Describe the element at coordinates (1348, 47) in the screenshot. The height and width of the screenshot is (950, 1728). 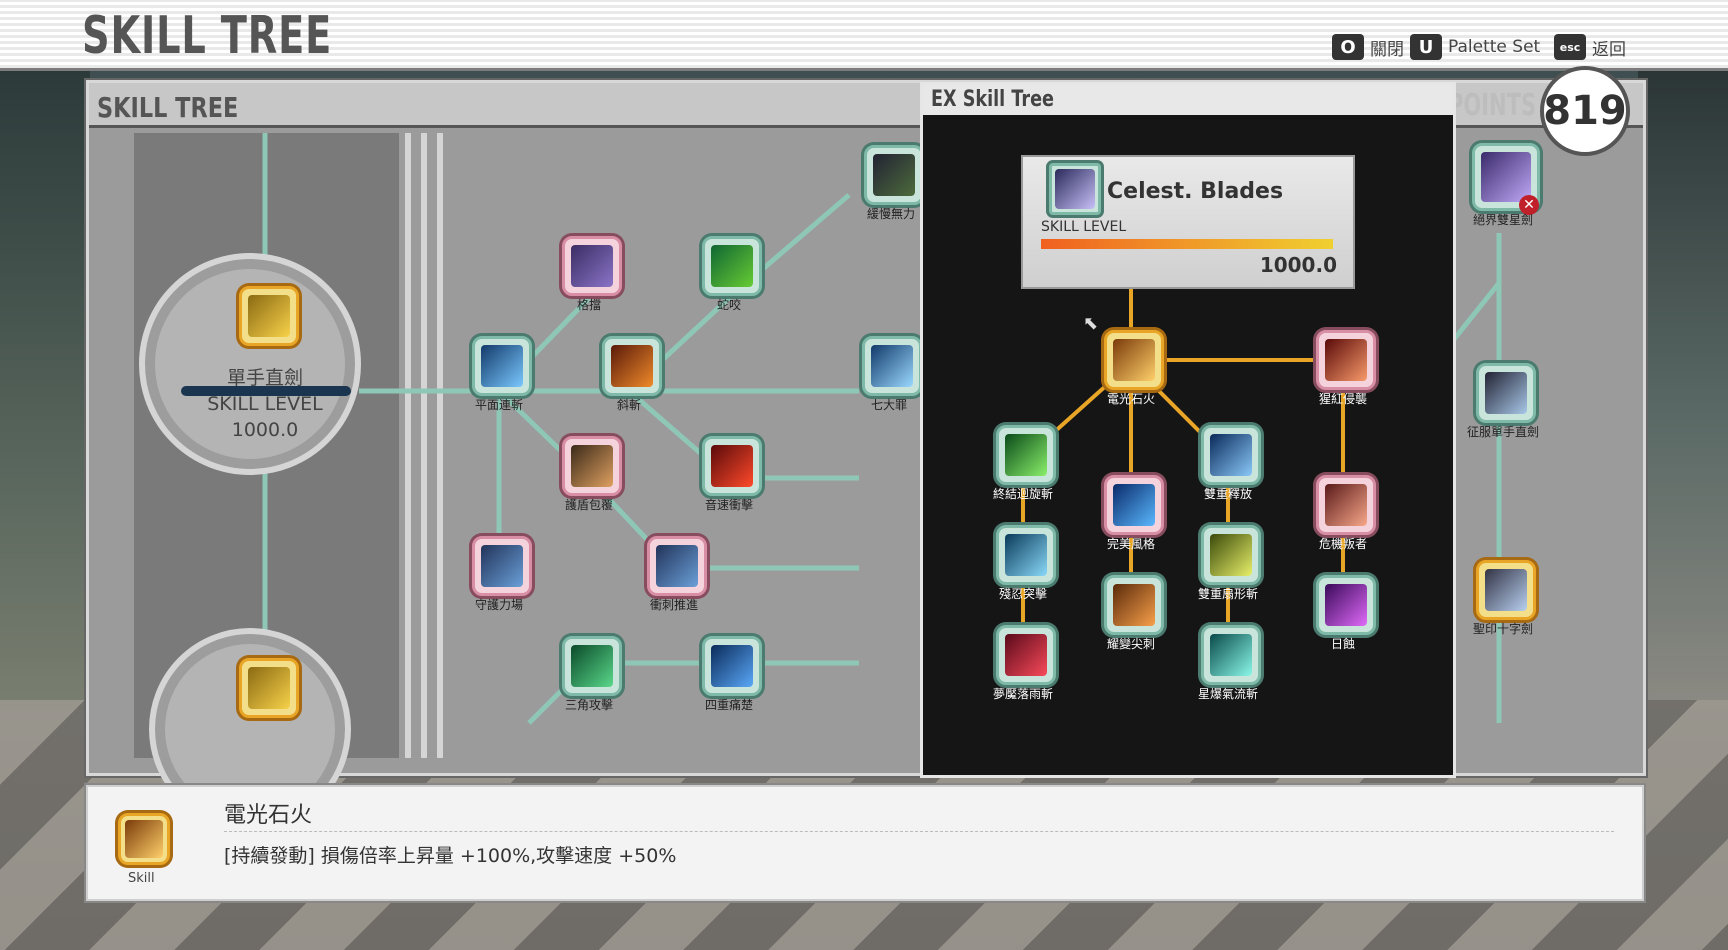
I see `key-o-icon: O` at that location.